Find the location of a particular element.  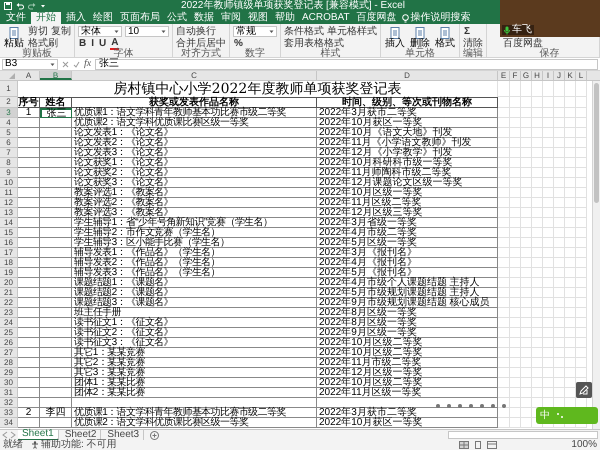

row-header: 10 is located at coordinates (9, 183).